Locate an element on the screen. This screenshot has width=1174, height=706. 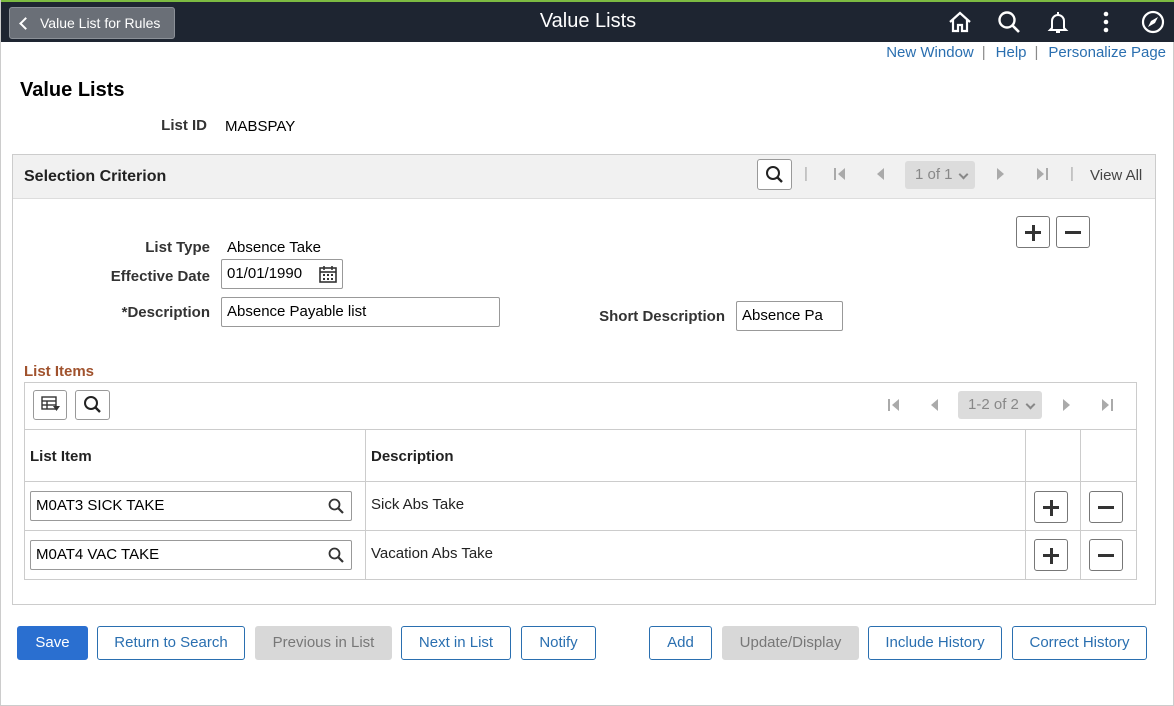
row-description: Vacation Abs Take is located at coordinates (432, 553).